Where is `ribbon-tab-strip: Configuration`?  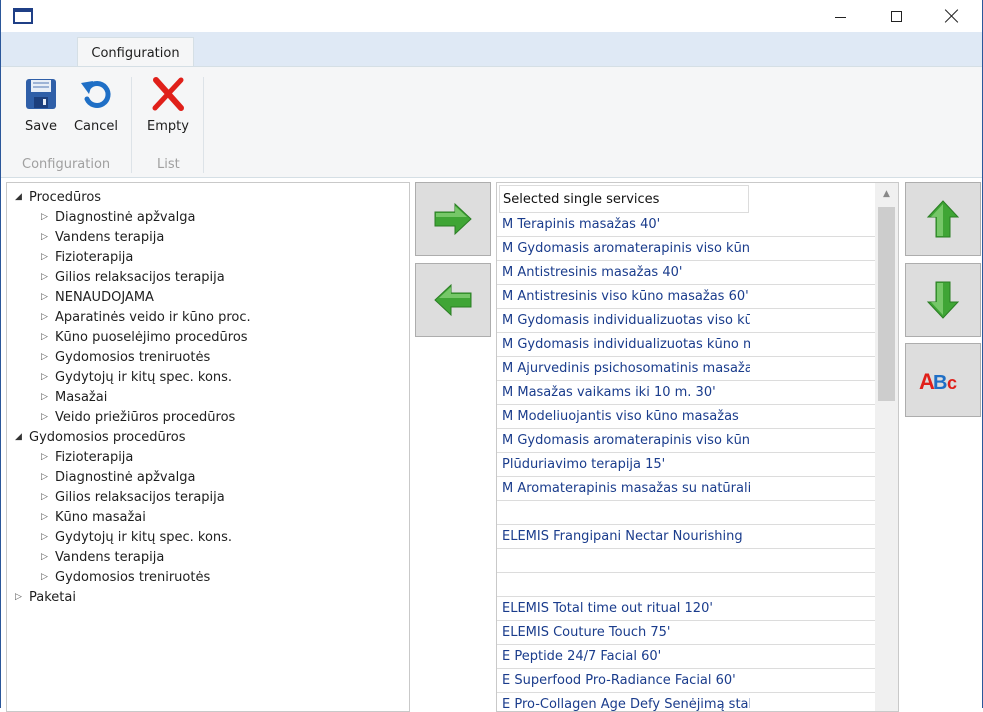
ribbon-tab-strip: Configuration is located at coordinates (491, 50).